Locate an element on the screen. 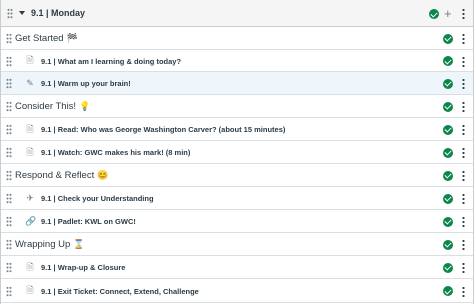  module-menu-icon is located at coordinates (463, 13).